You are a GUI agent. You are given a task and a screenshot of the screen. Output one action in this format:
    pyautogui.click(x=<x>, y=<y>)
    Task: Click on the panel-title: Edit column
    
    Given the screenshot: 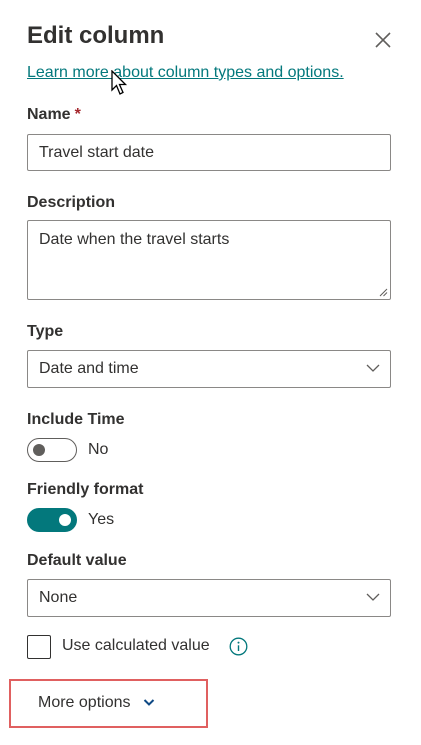 What is the action you would take?
    pyautogui.click(x=96, y=35)
    